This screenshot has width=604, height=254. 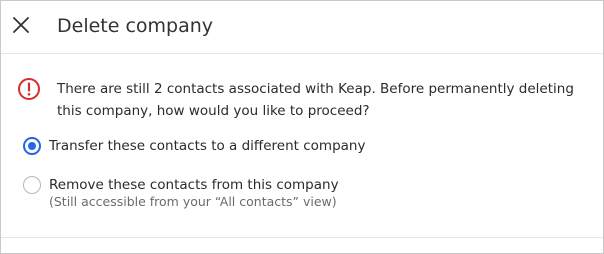 I want to click on warning-icon-wrapper, so click(x=29, y=89).